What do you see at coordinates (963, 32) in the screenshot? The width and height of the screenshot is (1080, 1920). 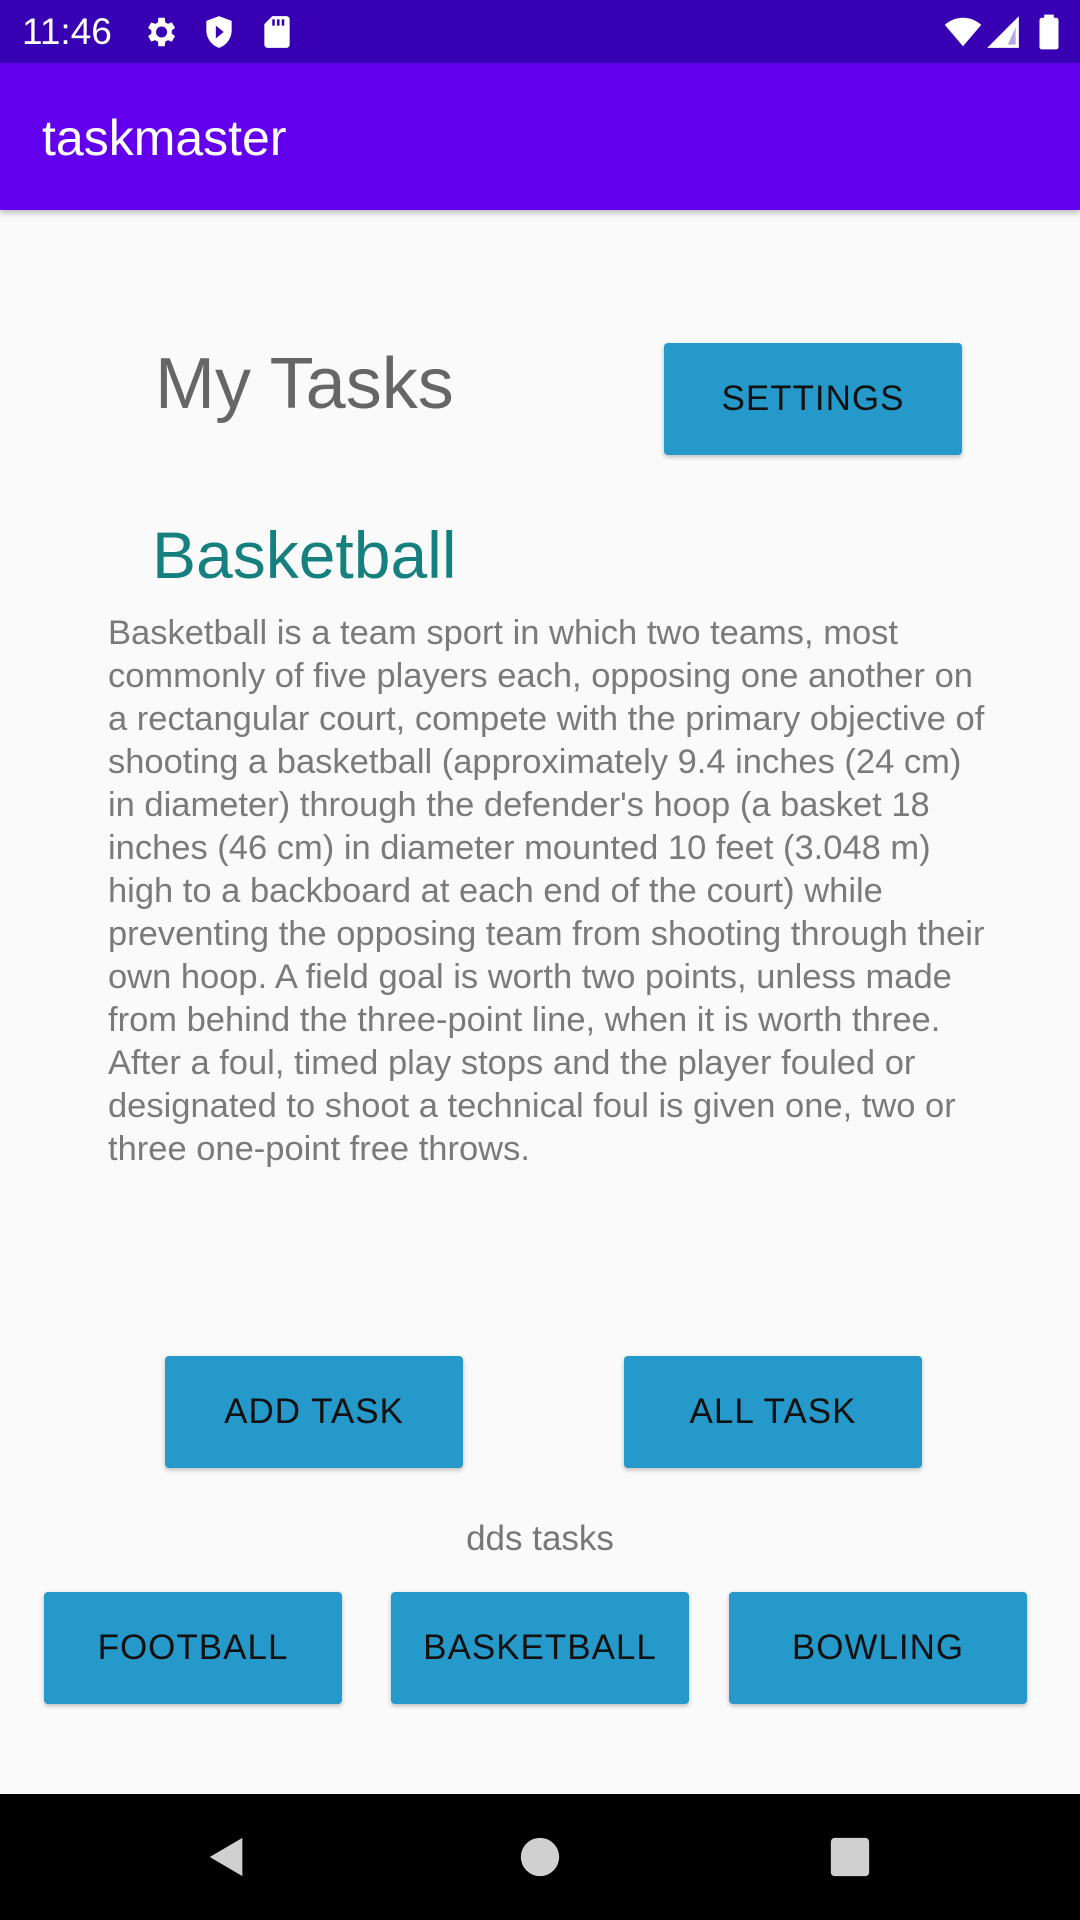 I see `wifi-icon` at bounding box center [963, 32].